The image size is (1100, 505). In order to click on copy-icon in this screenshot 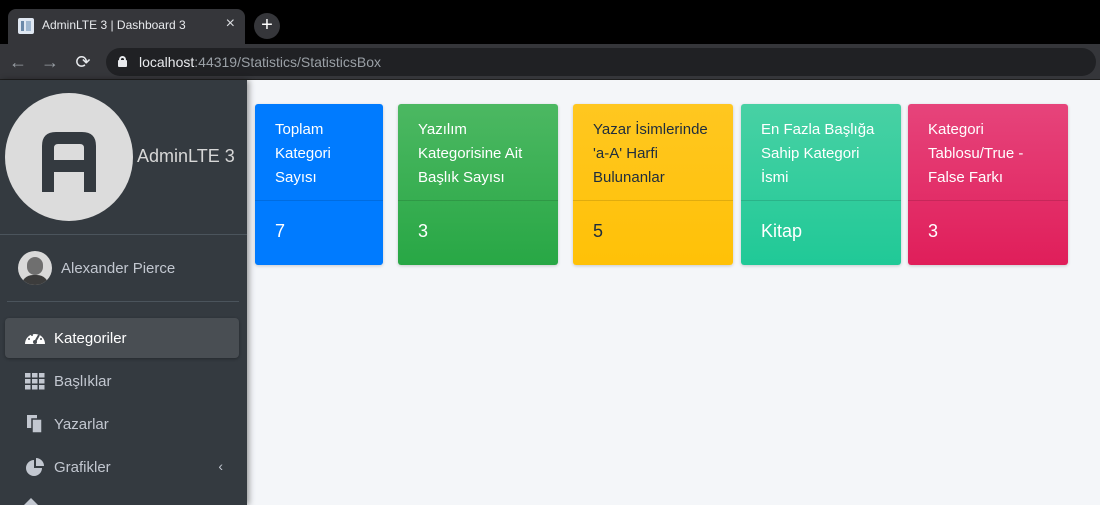, I will do `click(35, 424)`.